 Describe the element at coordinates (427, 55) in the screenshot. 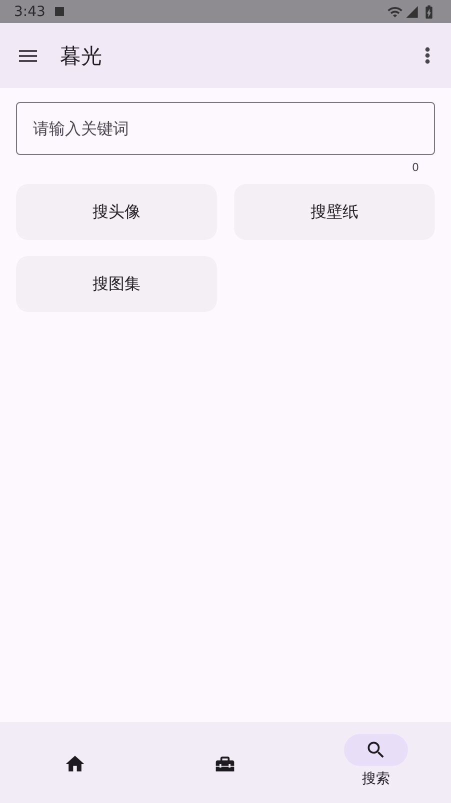

I see `more-icon` at that location.